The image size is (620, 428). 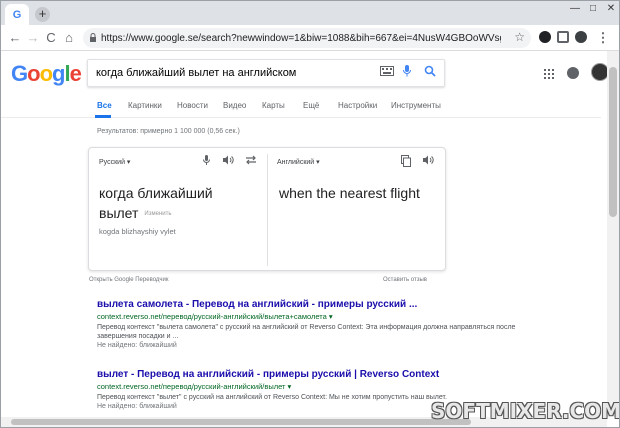 I want to click on logo-letter: g, so click(x=58, y=73).